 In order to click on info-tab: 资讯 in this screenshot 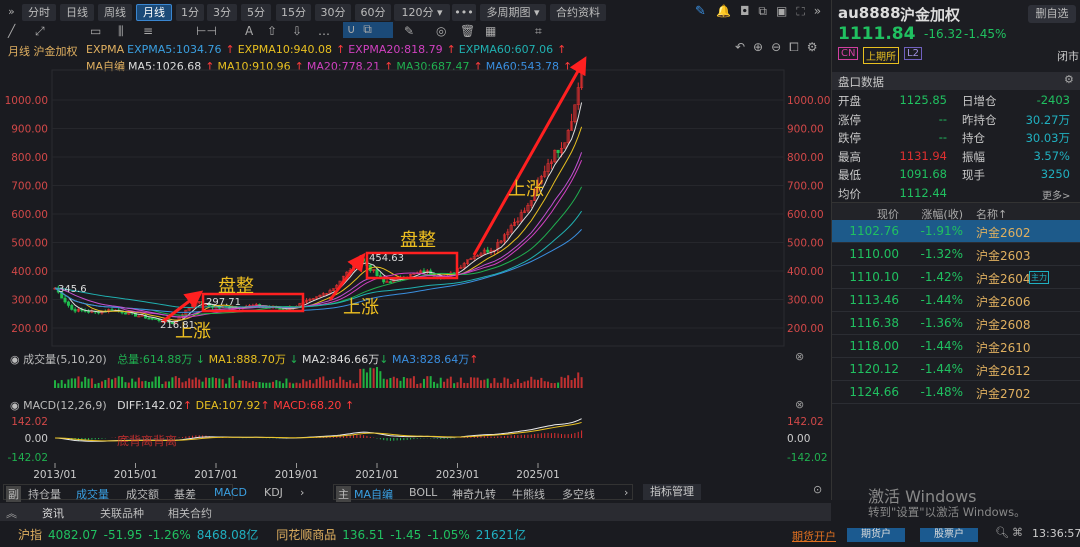, I will do `click(53, 513)`.